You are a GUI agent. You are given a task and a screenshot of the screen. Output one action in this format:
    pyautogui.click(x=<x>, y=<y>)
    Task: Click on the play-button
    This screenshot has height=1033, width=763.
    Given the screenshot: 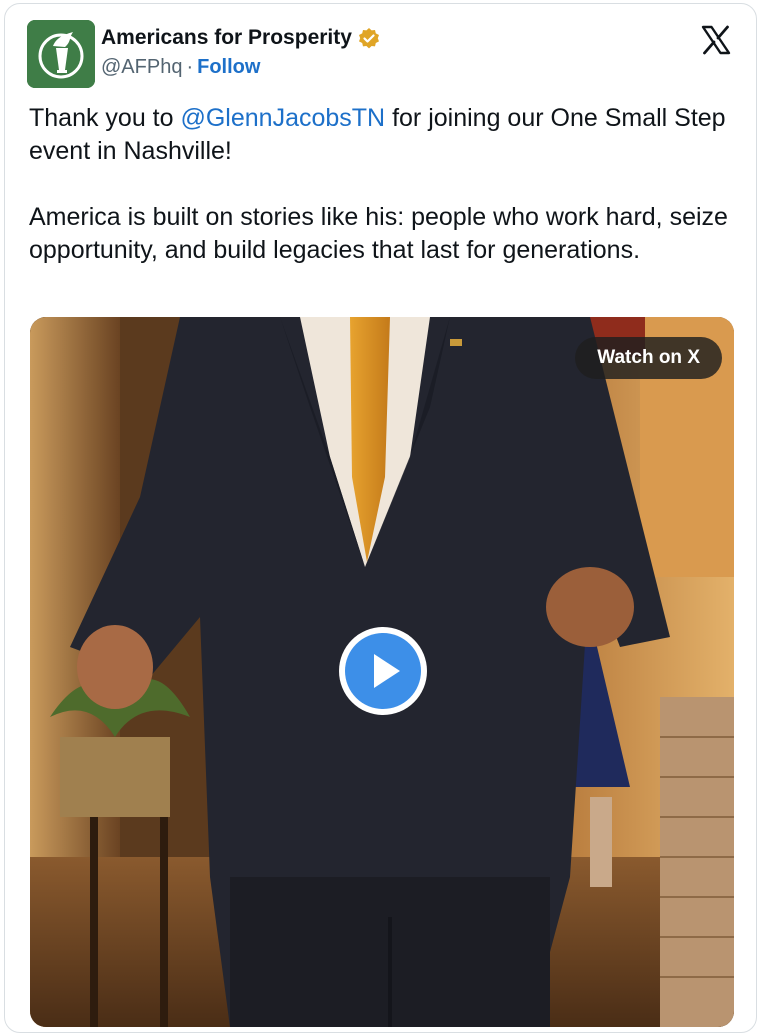 What is the action you would take?
    pyautogui.click(x=383, y=671)
    